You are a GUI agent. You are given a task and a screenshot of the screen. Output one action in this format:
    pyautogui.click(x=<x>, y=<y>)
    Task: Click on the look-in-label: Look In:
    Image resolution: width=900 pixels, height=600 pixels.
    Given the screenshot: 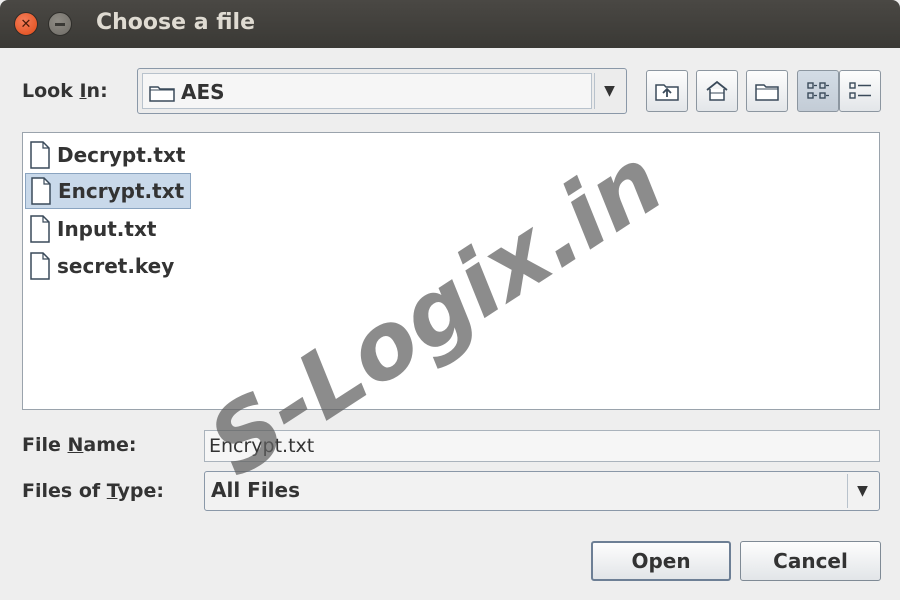 What is the action you would take?
    pyautogui.click(x=65, y=91)
    